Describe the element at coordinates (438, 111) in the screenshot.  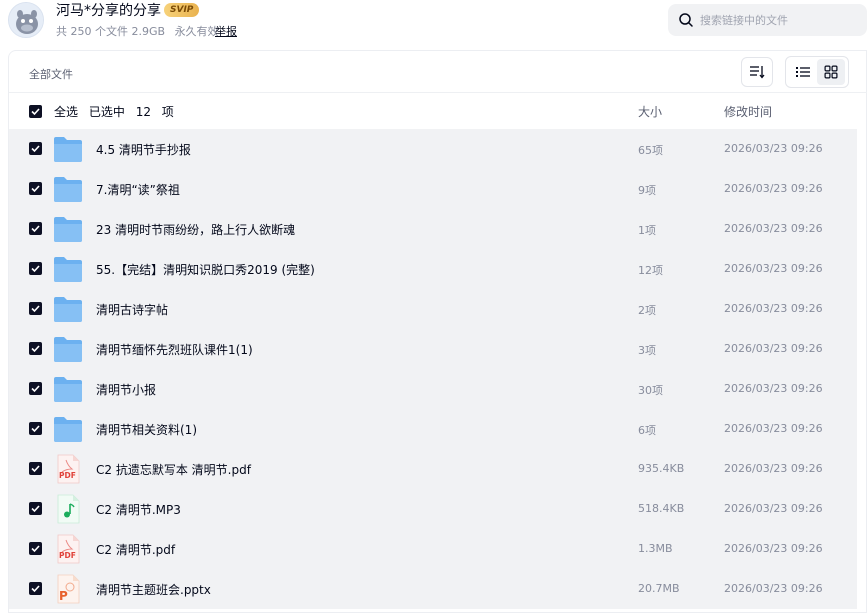
I see `table-header: 全选 已选中 12 项 大小 修改时间` at that location.